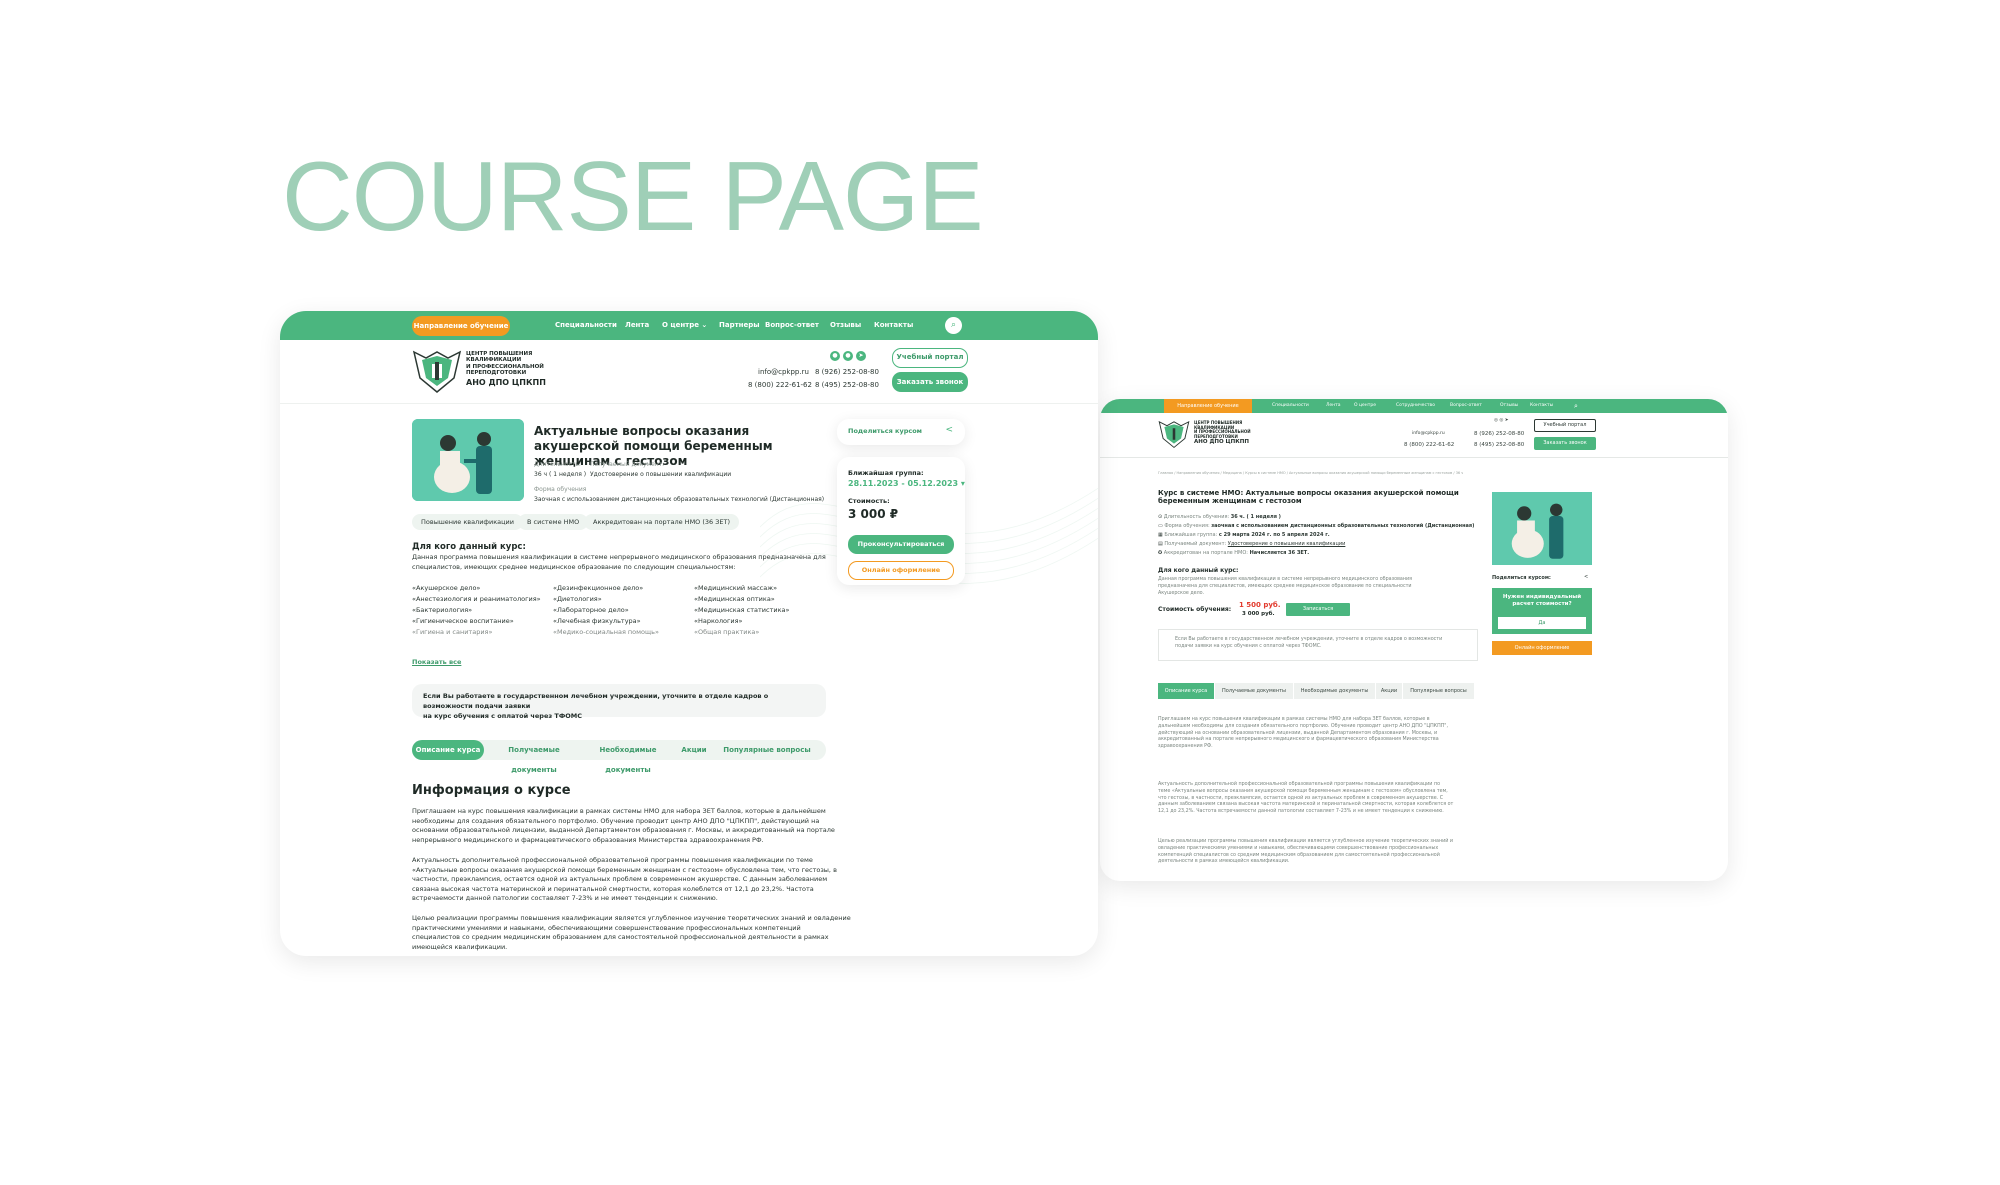  I want to click on info-line: здравоохранения РФ., so click(1185, 747).